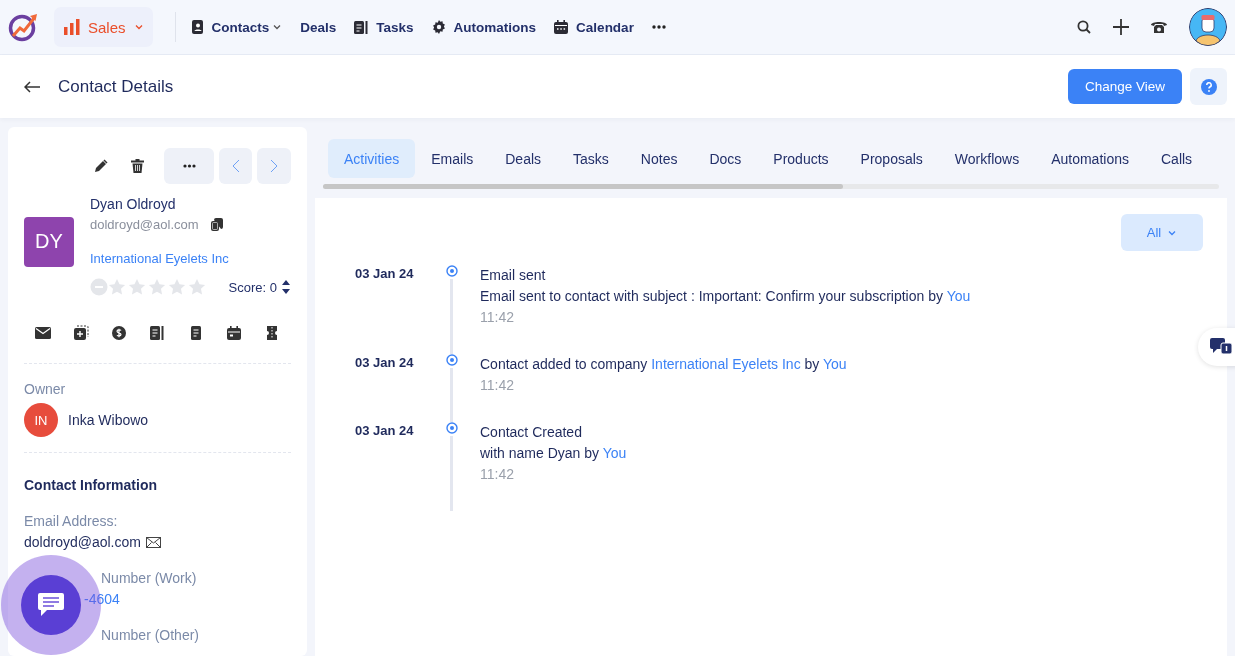 This screenshot has width=1235, height=656. Describe the element at coordinates (216, 224) in the screenshot. I see `copy-icon` at that location.